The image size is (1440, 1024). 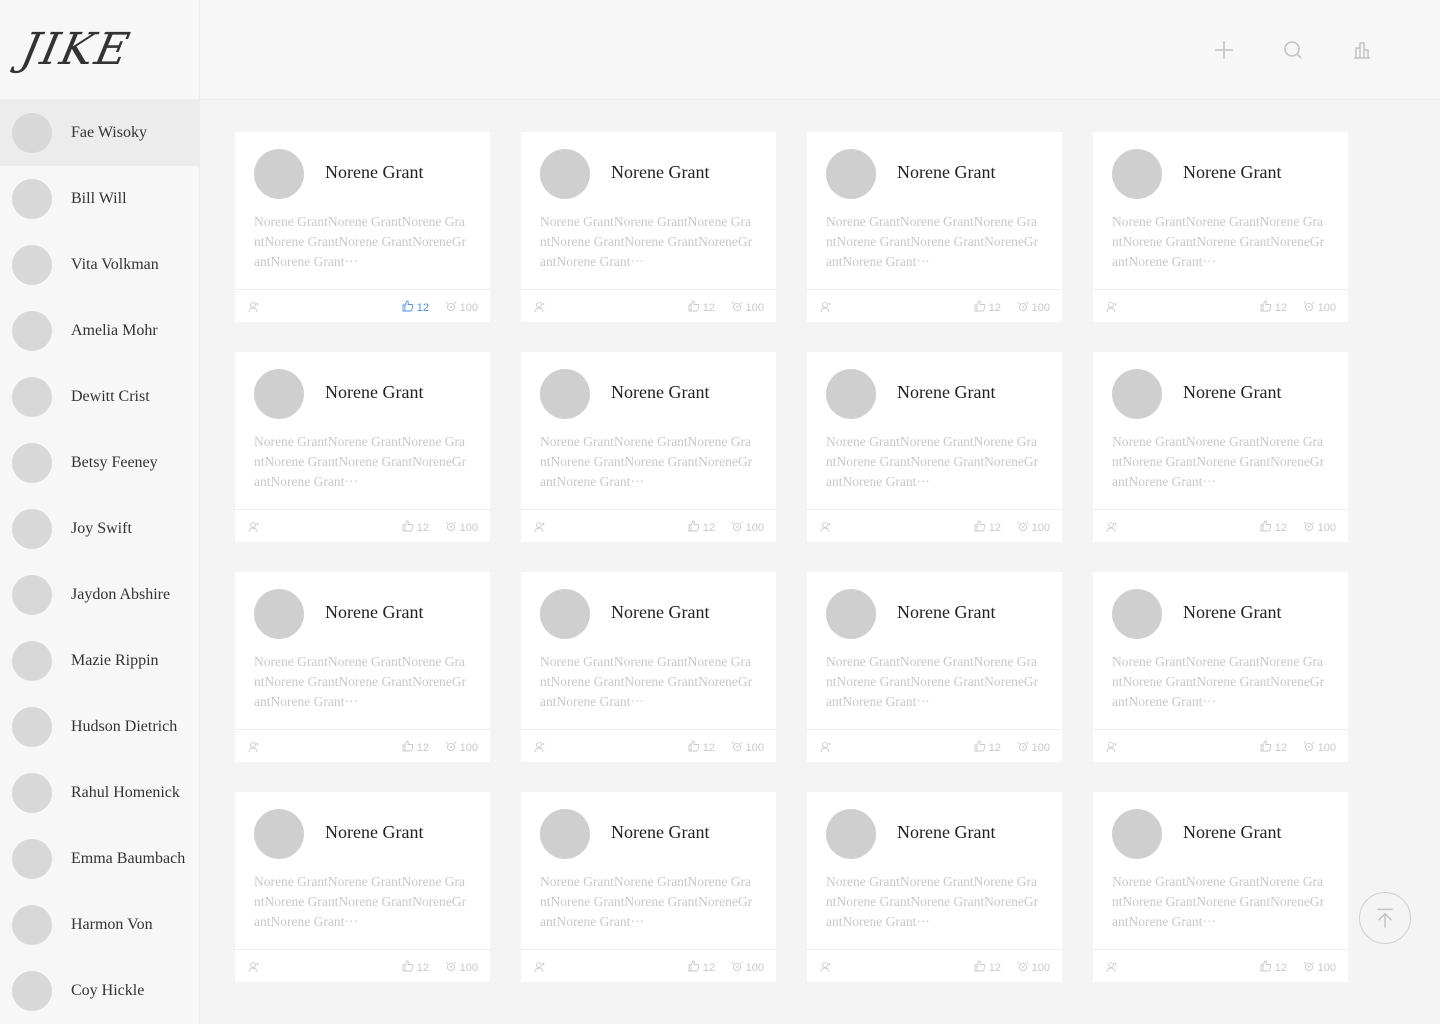 What do you see at coordinates (99, 50) in the screenshot?
I see `logo: JIKE` at bounding box center [99, 50].